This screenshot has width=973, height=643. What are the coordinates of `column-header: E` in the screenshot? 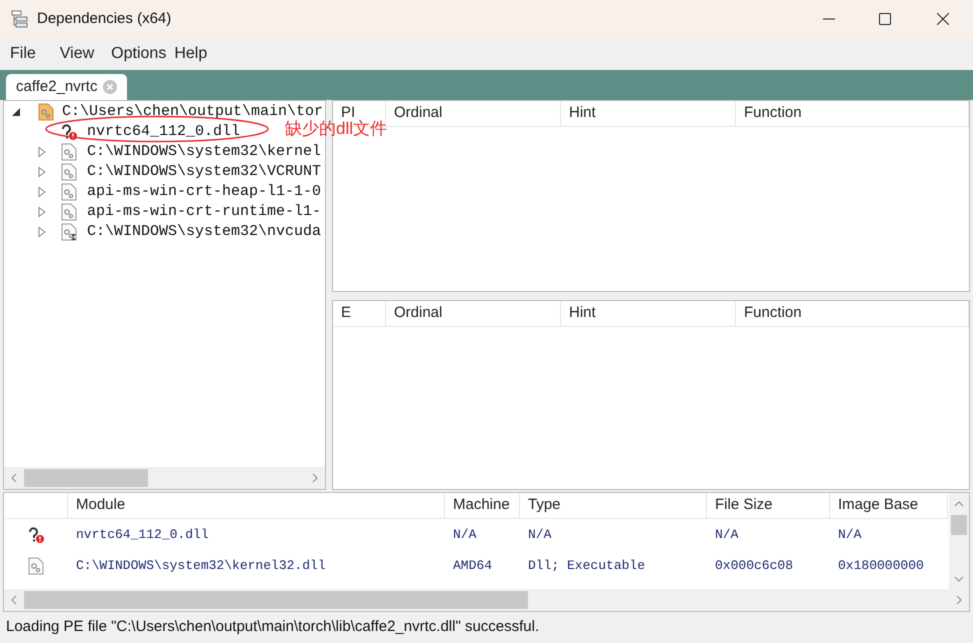 It's located at (359, 313).